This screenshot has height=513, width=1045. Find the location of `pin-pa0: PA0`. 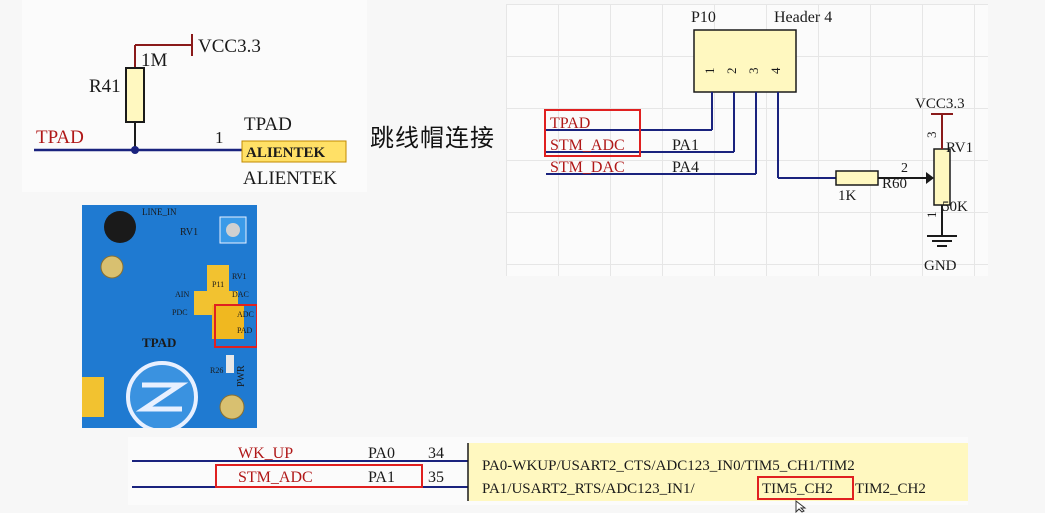

pin-pa0: PA0 is located at coordinates (381, 453).